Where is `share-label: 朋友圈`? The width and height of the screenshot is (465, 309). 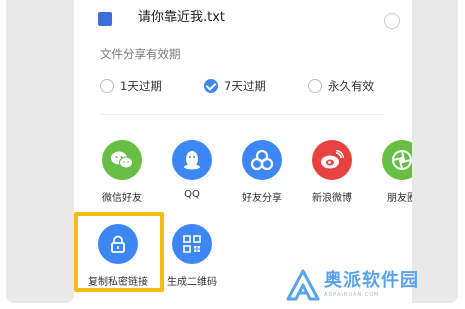 share-label: 朋友圈 is located at coordinates (399, 198).